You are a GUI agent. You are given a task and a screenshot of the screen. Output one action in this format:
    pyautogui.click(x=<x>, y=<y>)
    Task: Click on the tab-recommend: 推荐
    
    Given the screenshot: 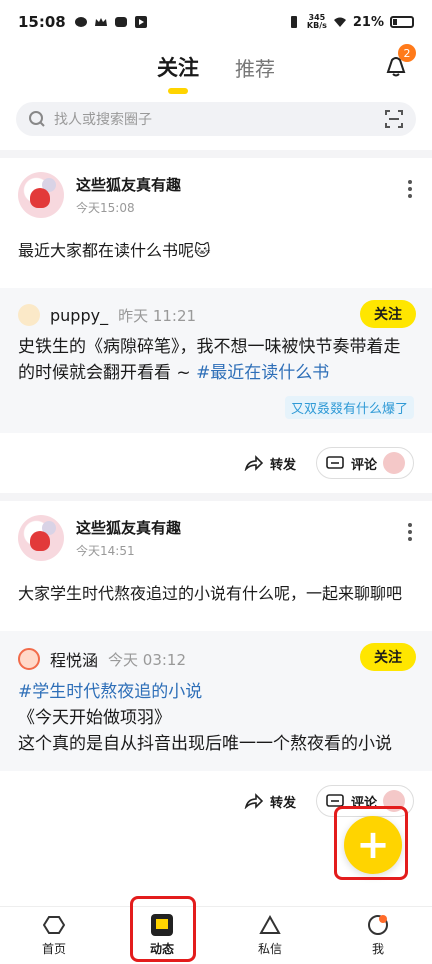 What is the action you would take?
    pyautogui.click(x=255, y=67)
    